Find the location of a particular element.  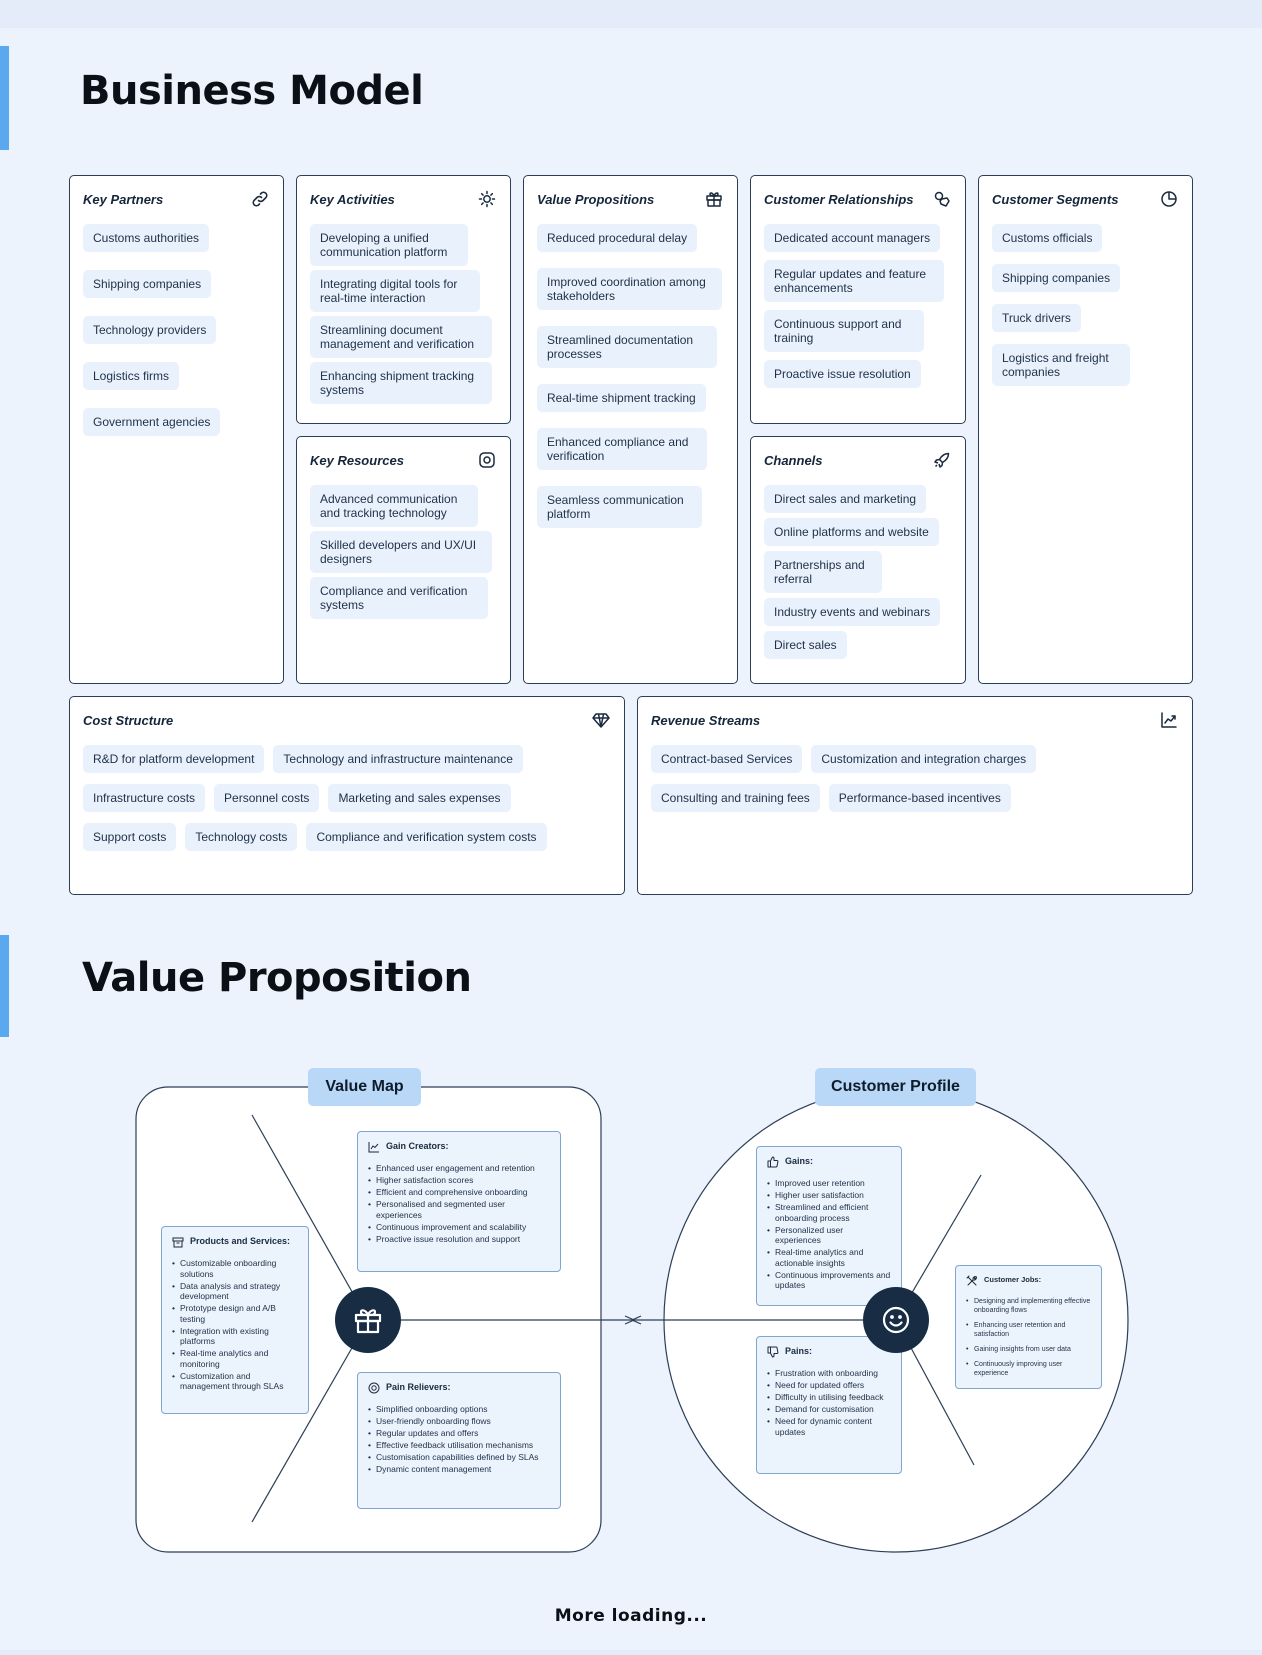

customer-profile-label: Customer Profile is located at coordinates (895, 1087).